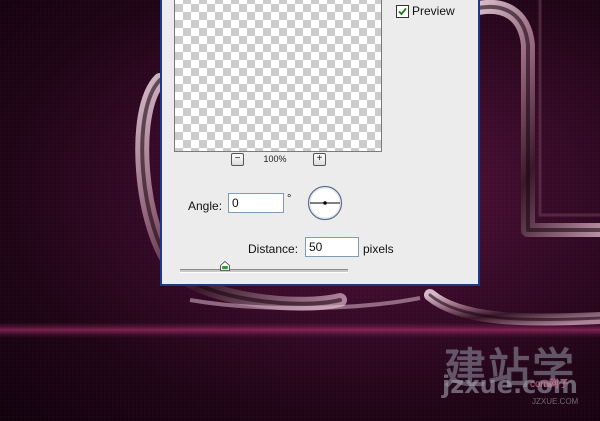 This screenshot has height=421, width=600. What do you see at coordinates (205, 206) in the screenshot?
I see `angle-label: Angle:` at bounding box center [205, 206].